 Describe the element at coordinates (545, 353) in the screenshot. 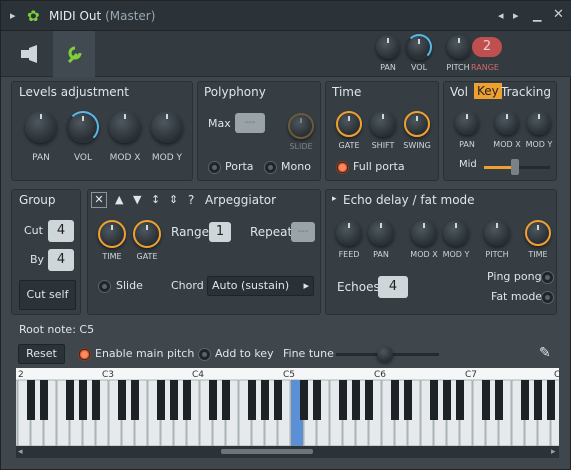

I see `brush-icon: ✎` at that location.